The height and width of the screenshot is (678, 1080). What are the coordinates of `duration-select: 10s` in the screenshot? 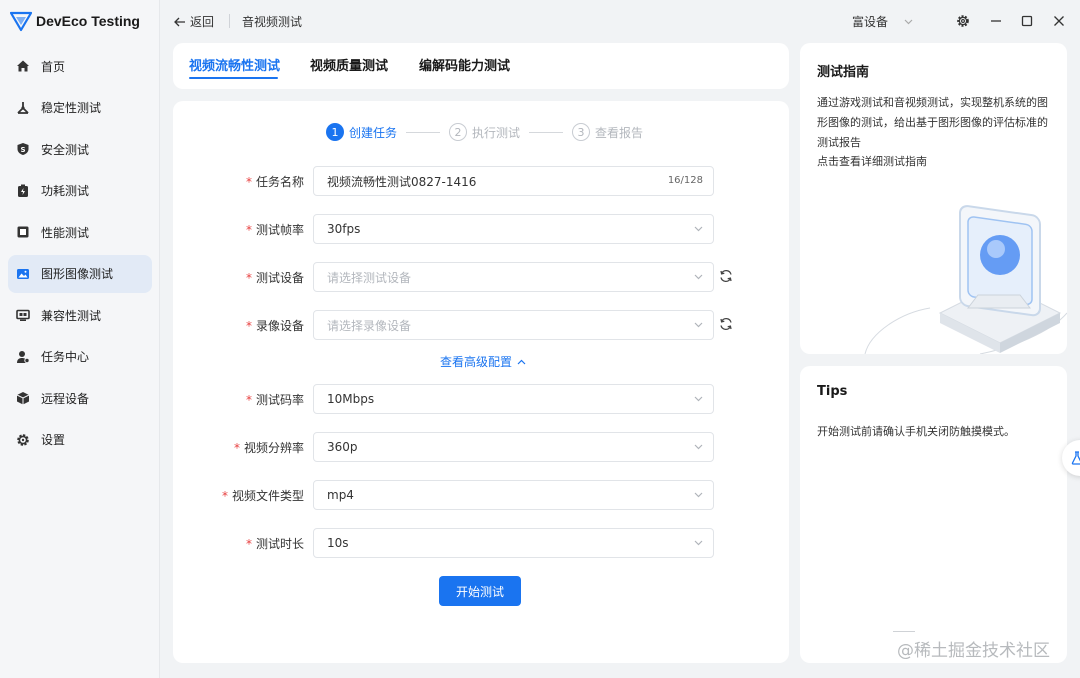 It's located at (513, 543).